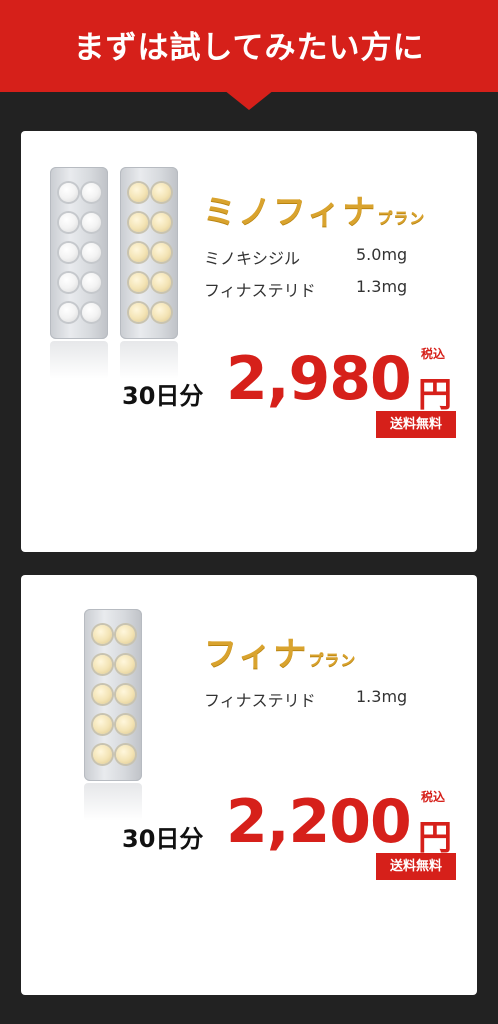  Describe the element at coordinates (382, 254) in the screenshot. I see `ingredient-dose: 5.0mg` at that location.